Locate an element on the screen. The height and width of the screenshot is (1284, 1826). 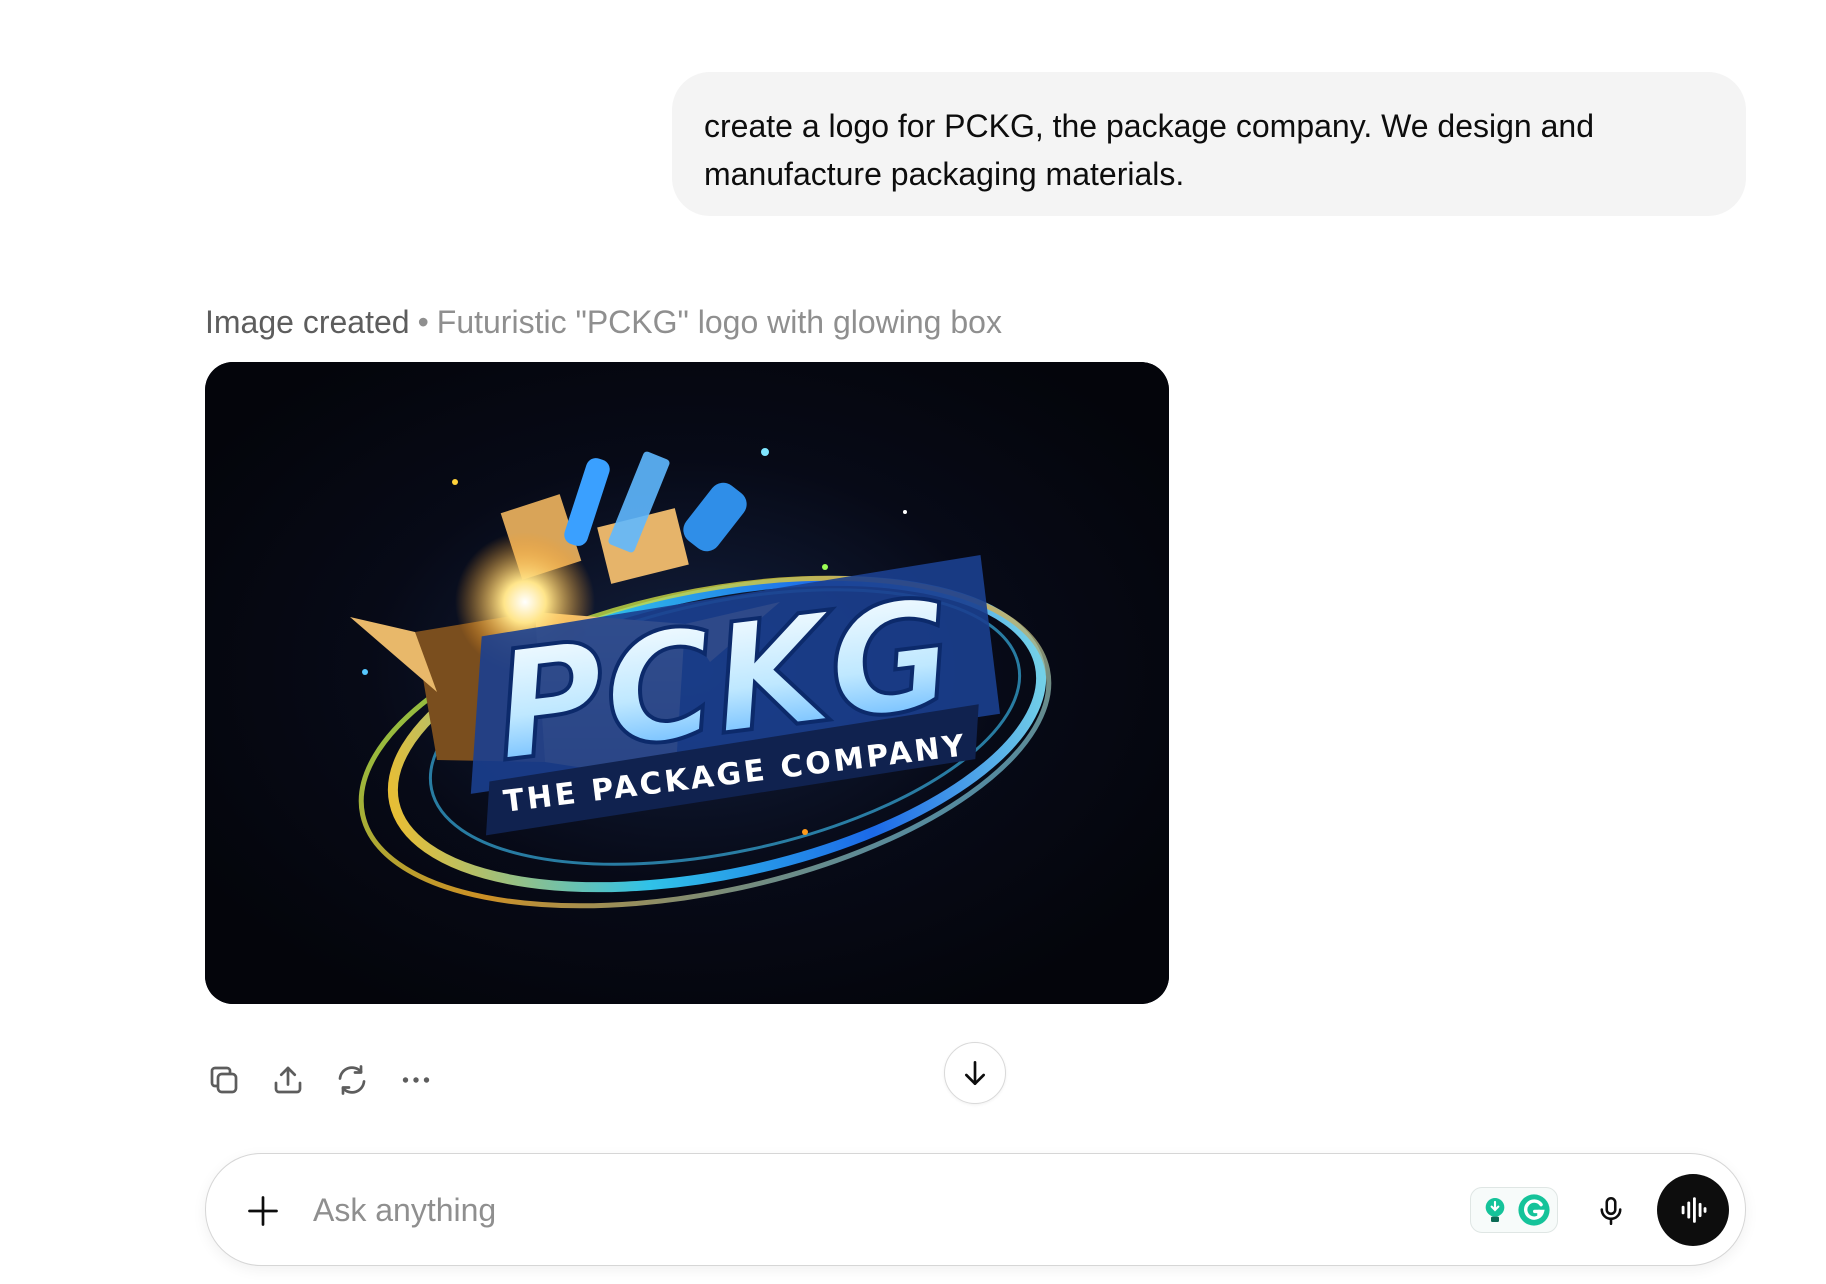
arrow-down-icon is located at coordinates (975, 1073).